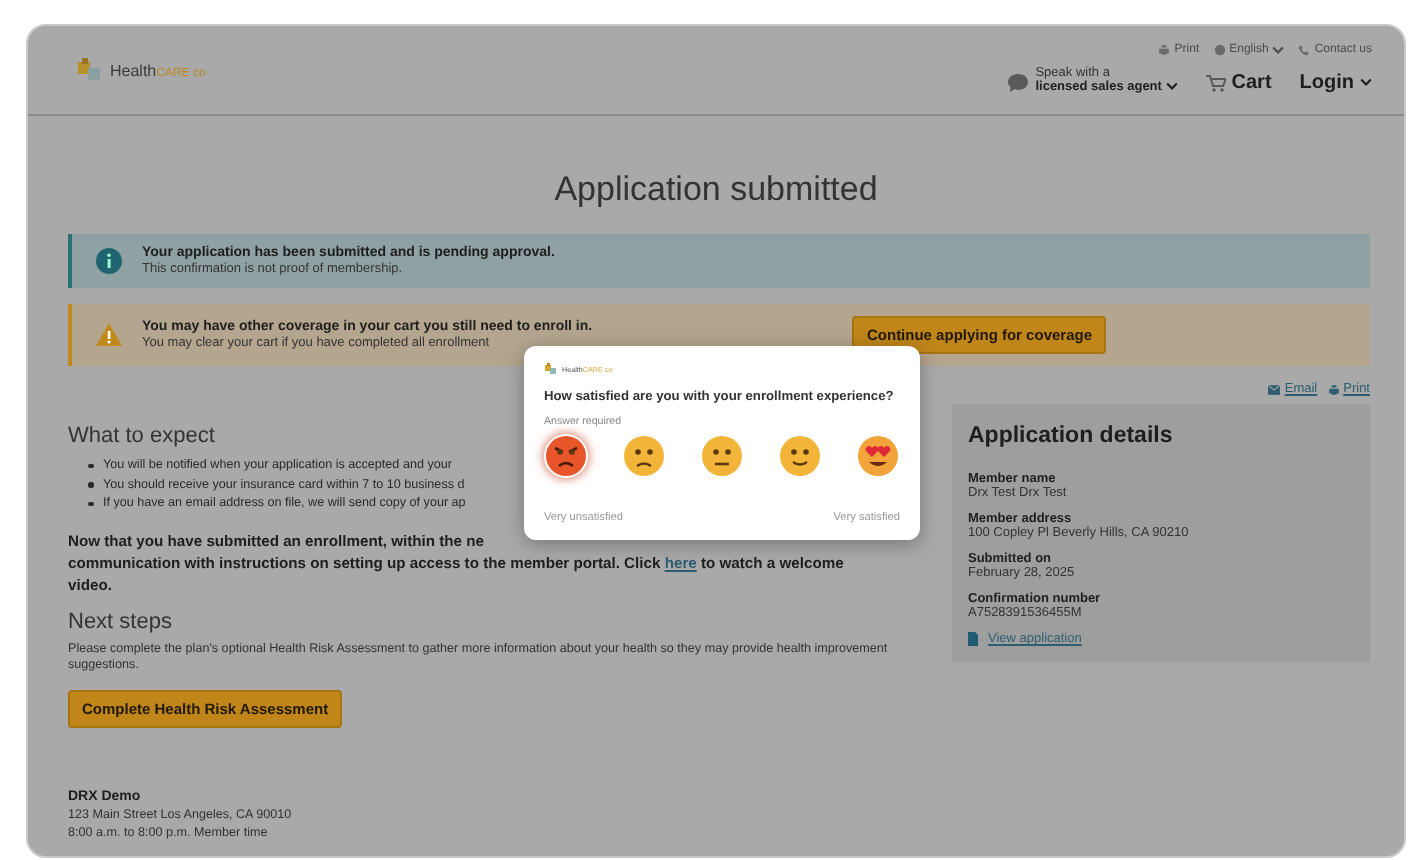 The height and width of the screenshot is (860, 1428). What do you see at coordinates (973, 639) in the screenshot?
I see `document-icon` at bounding box center [973, 639].